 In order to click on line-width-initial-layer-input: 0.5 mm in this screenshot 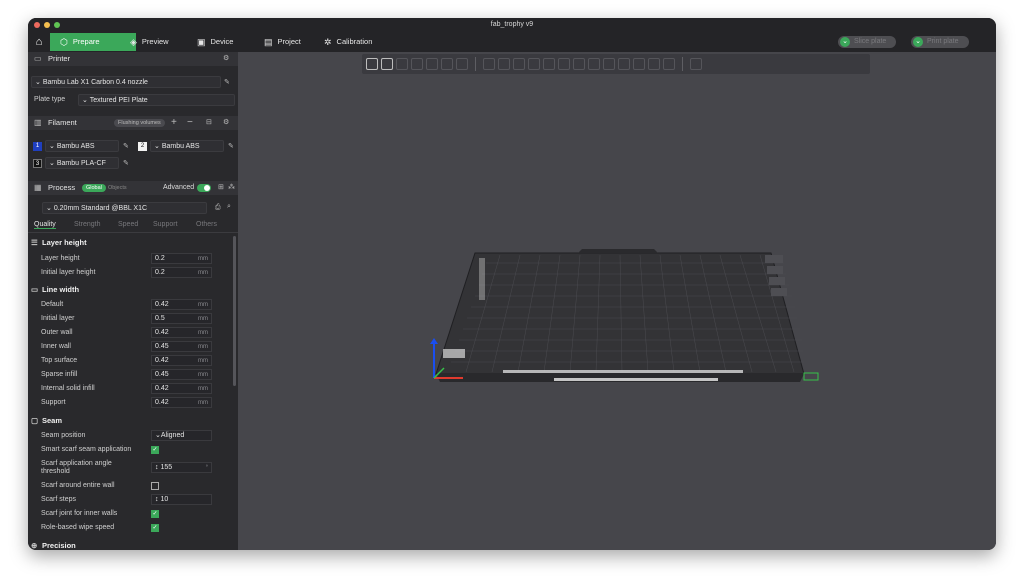, I will do `click(181, 318)`.